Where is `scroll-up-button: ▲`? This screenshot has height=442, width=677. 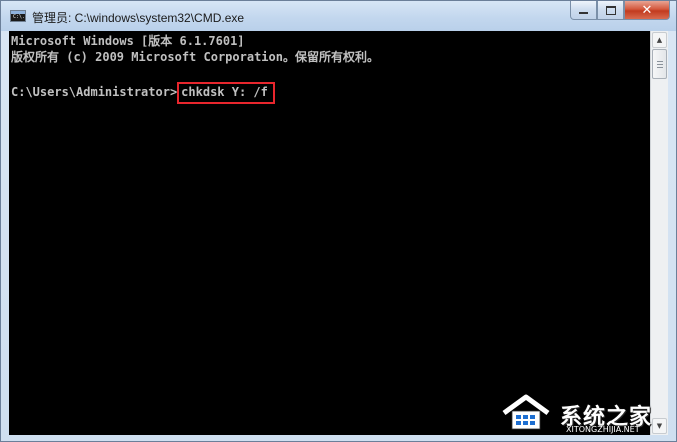
scroll-up-button: ▲ is located at coordinates (659, 40).